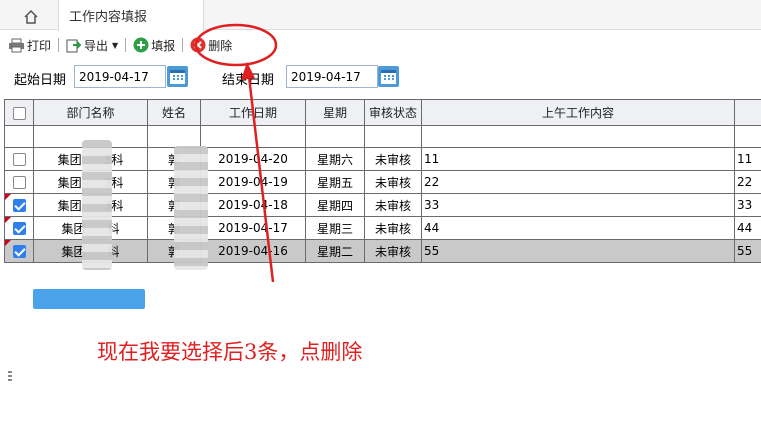  What do you see at coordinates (253, 228) in the screenshot?
I see `cell-date: 2019-04-17` at bounding box center [253, 228].